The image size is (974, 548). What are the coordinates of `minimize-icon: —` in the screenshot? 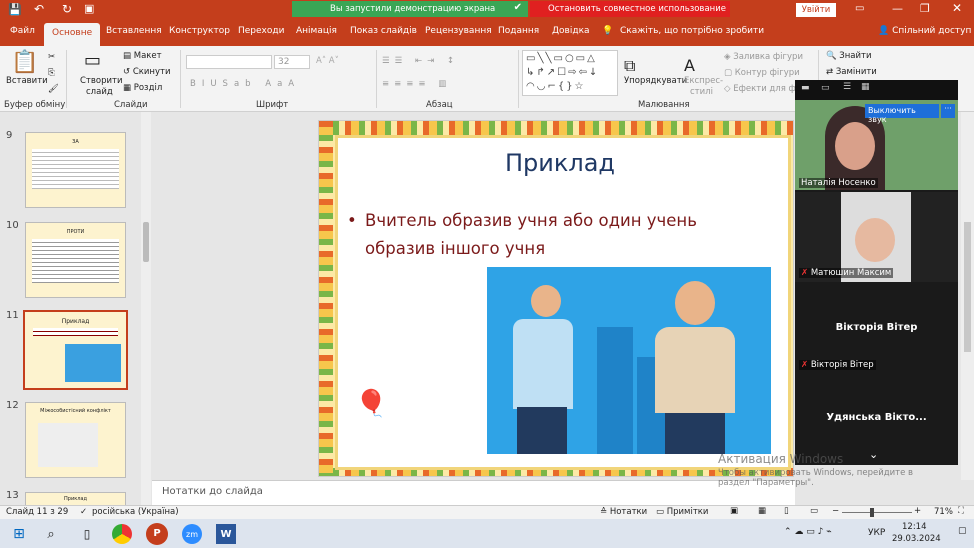 It's located at (897, 8).